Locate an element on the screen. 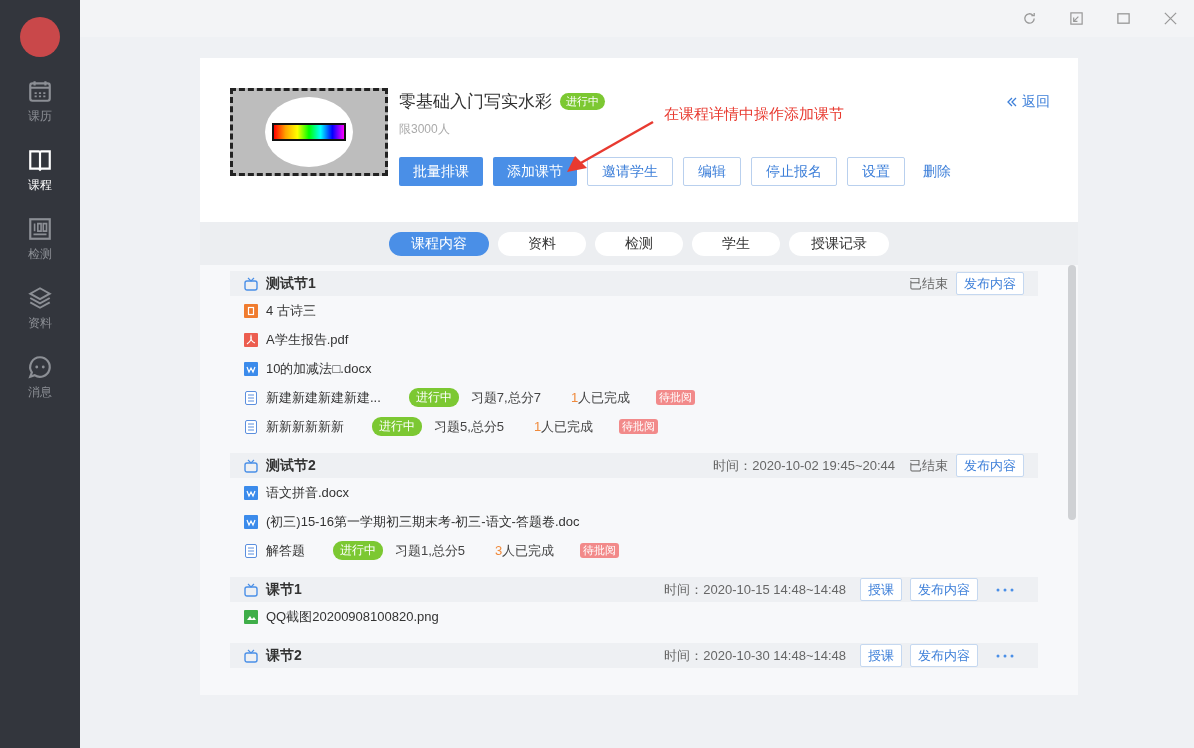 The image size is (1194, 748). file-name: 10的加减法□.docx is located at coordinates (319, 368).